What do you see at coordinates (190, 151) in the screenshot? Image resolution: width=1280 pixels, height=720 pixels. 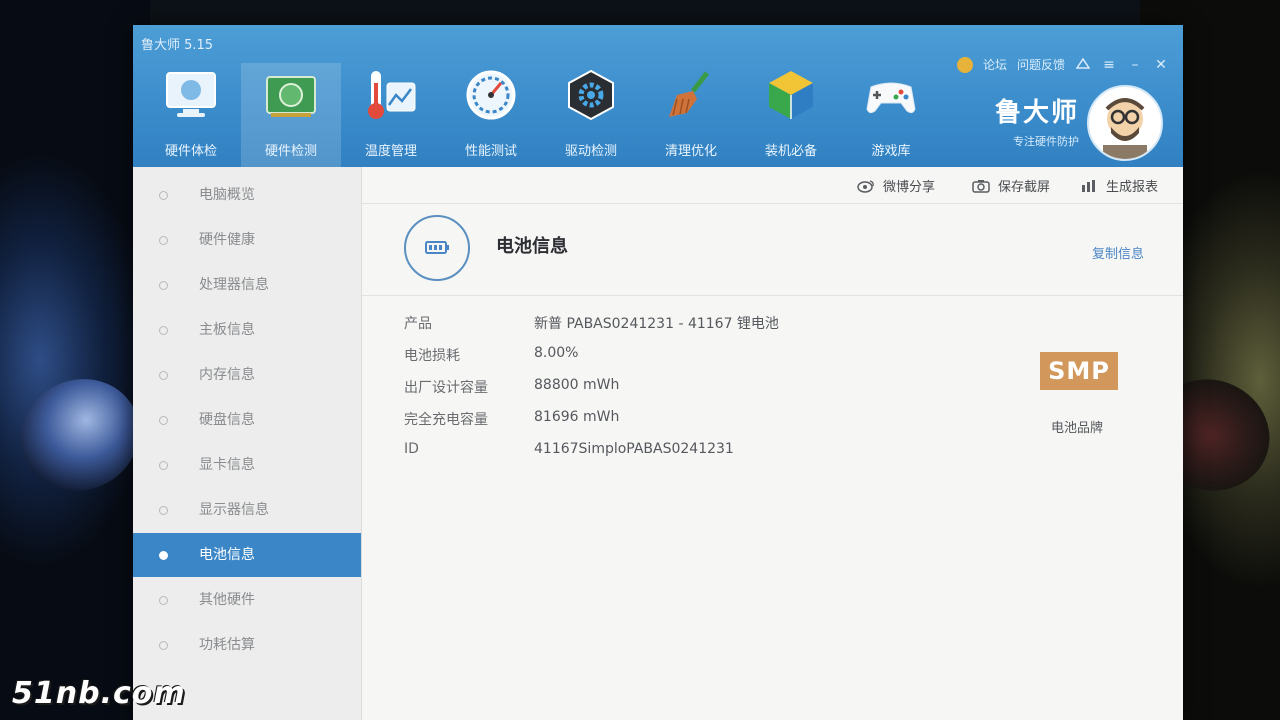 I see `nav-item-label: 硬件体检` at bounding box center [190, 151].